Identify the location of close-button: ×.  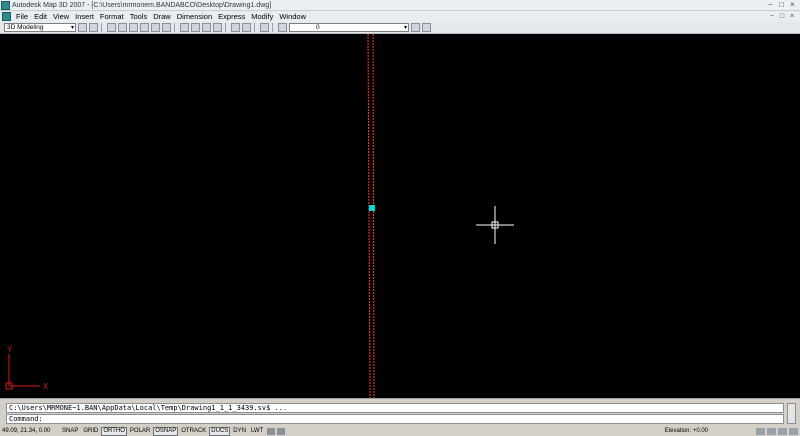
(792, 5).